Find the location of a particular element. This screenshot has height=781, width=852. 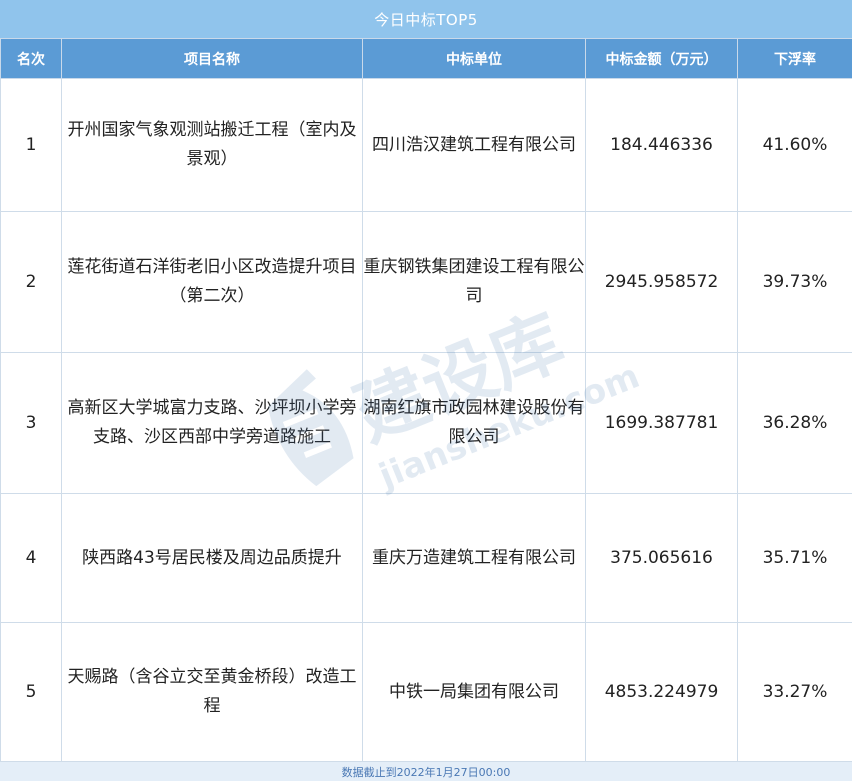

project-name-cell: 开州国家气象观测站搬迁工程（室内及景观） is located at coordinates (212, 145).